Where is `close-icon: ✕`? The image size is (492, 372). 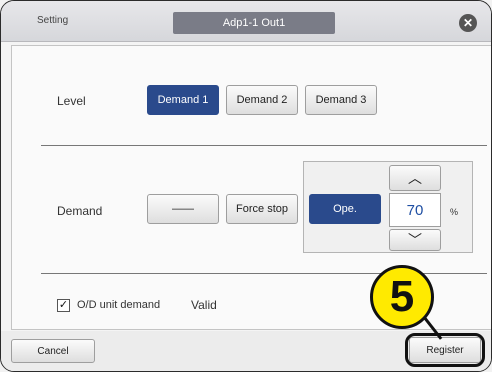
close-icon: ✕ is located at coordinates (468, 23).